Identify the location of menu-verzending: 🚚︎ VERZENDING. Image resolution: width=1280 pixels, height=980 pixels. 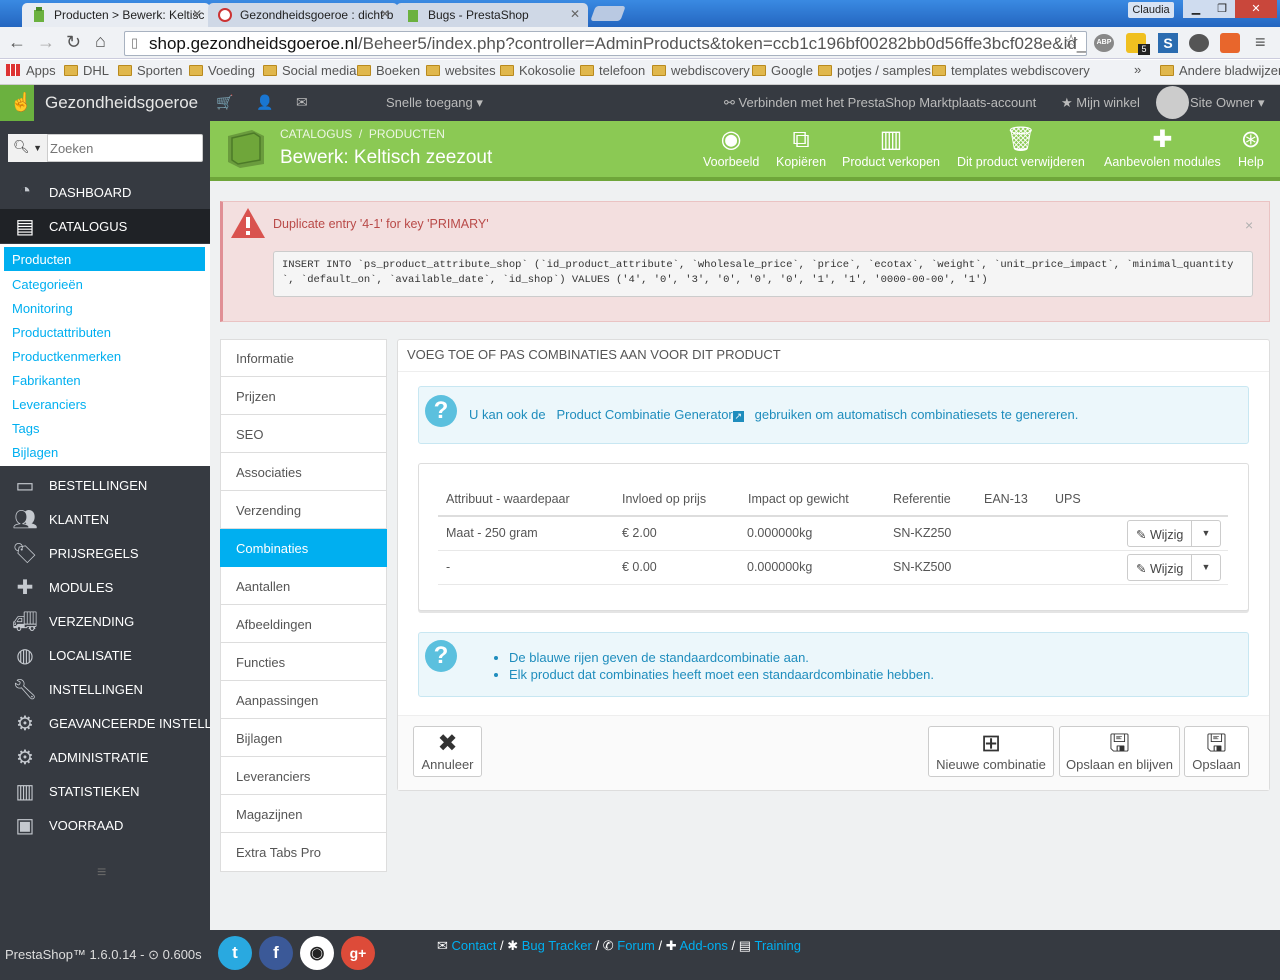
(105, 621).